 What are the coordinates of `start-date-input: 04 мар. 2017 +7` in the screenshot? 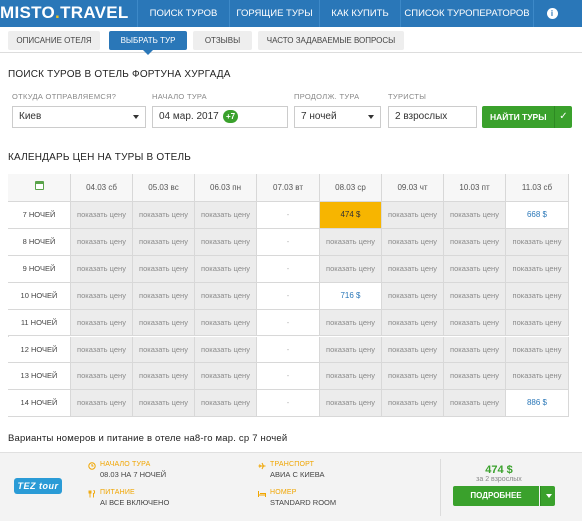 It's located at (220, 117).